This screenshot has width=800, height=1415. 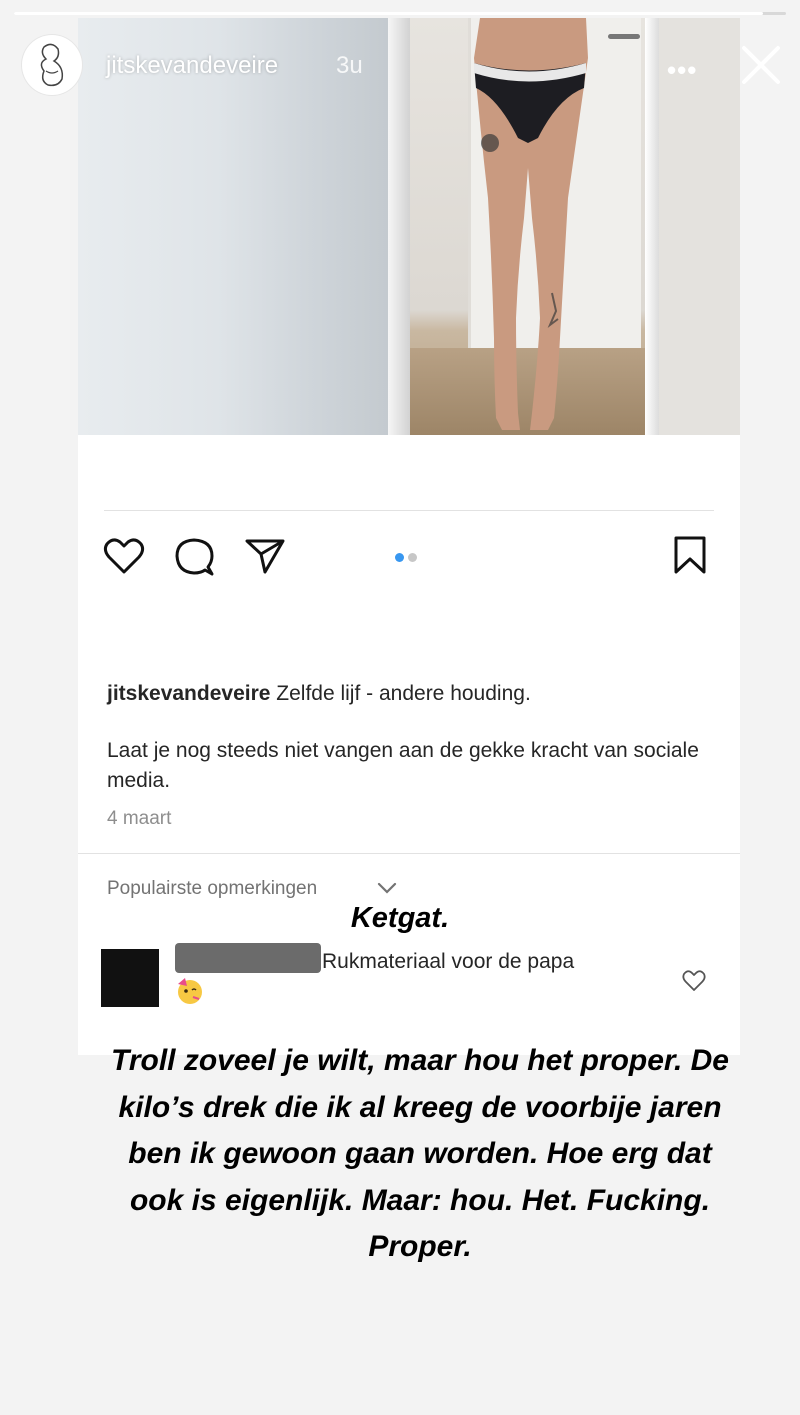 I want to click on story-timestamp: 3u, so click(x=349, y=65).